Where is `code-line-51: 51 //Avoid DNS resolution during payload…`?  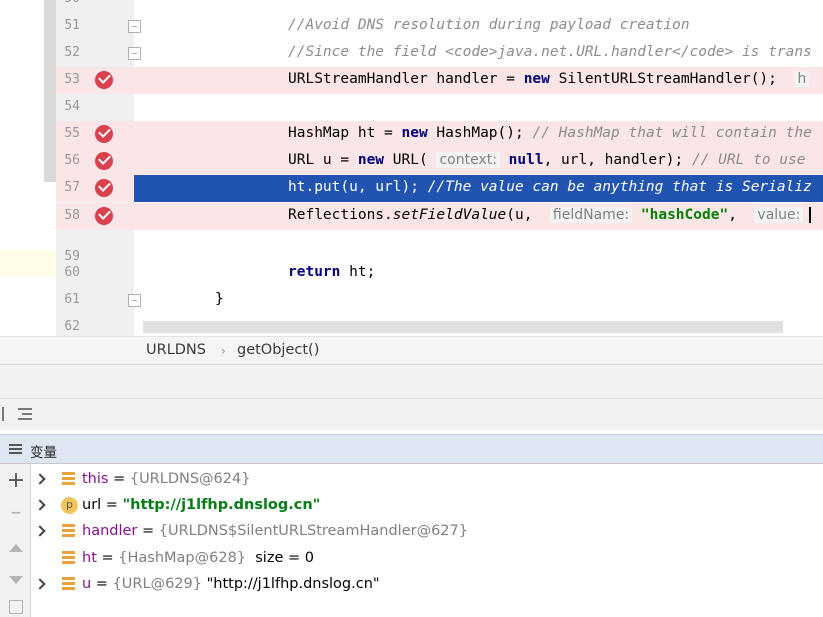
code-line-51: 51 //Avoid DNS resolution during payload… is located at coordinates (411, 26).